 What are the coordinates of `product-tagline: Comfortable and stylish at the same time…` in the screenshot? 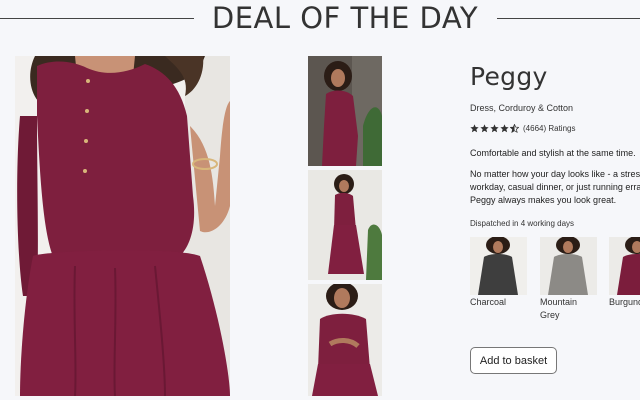 It's located at (553, 153).